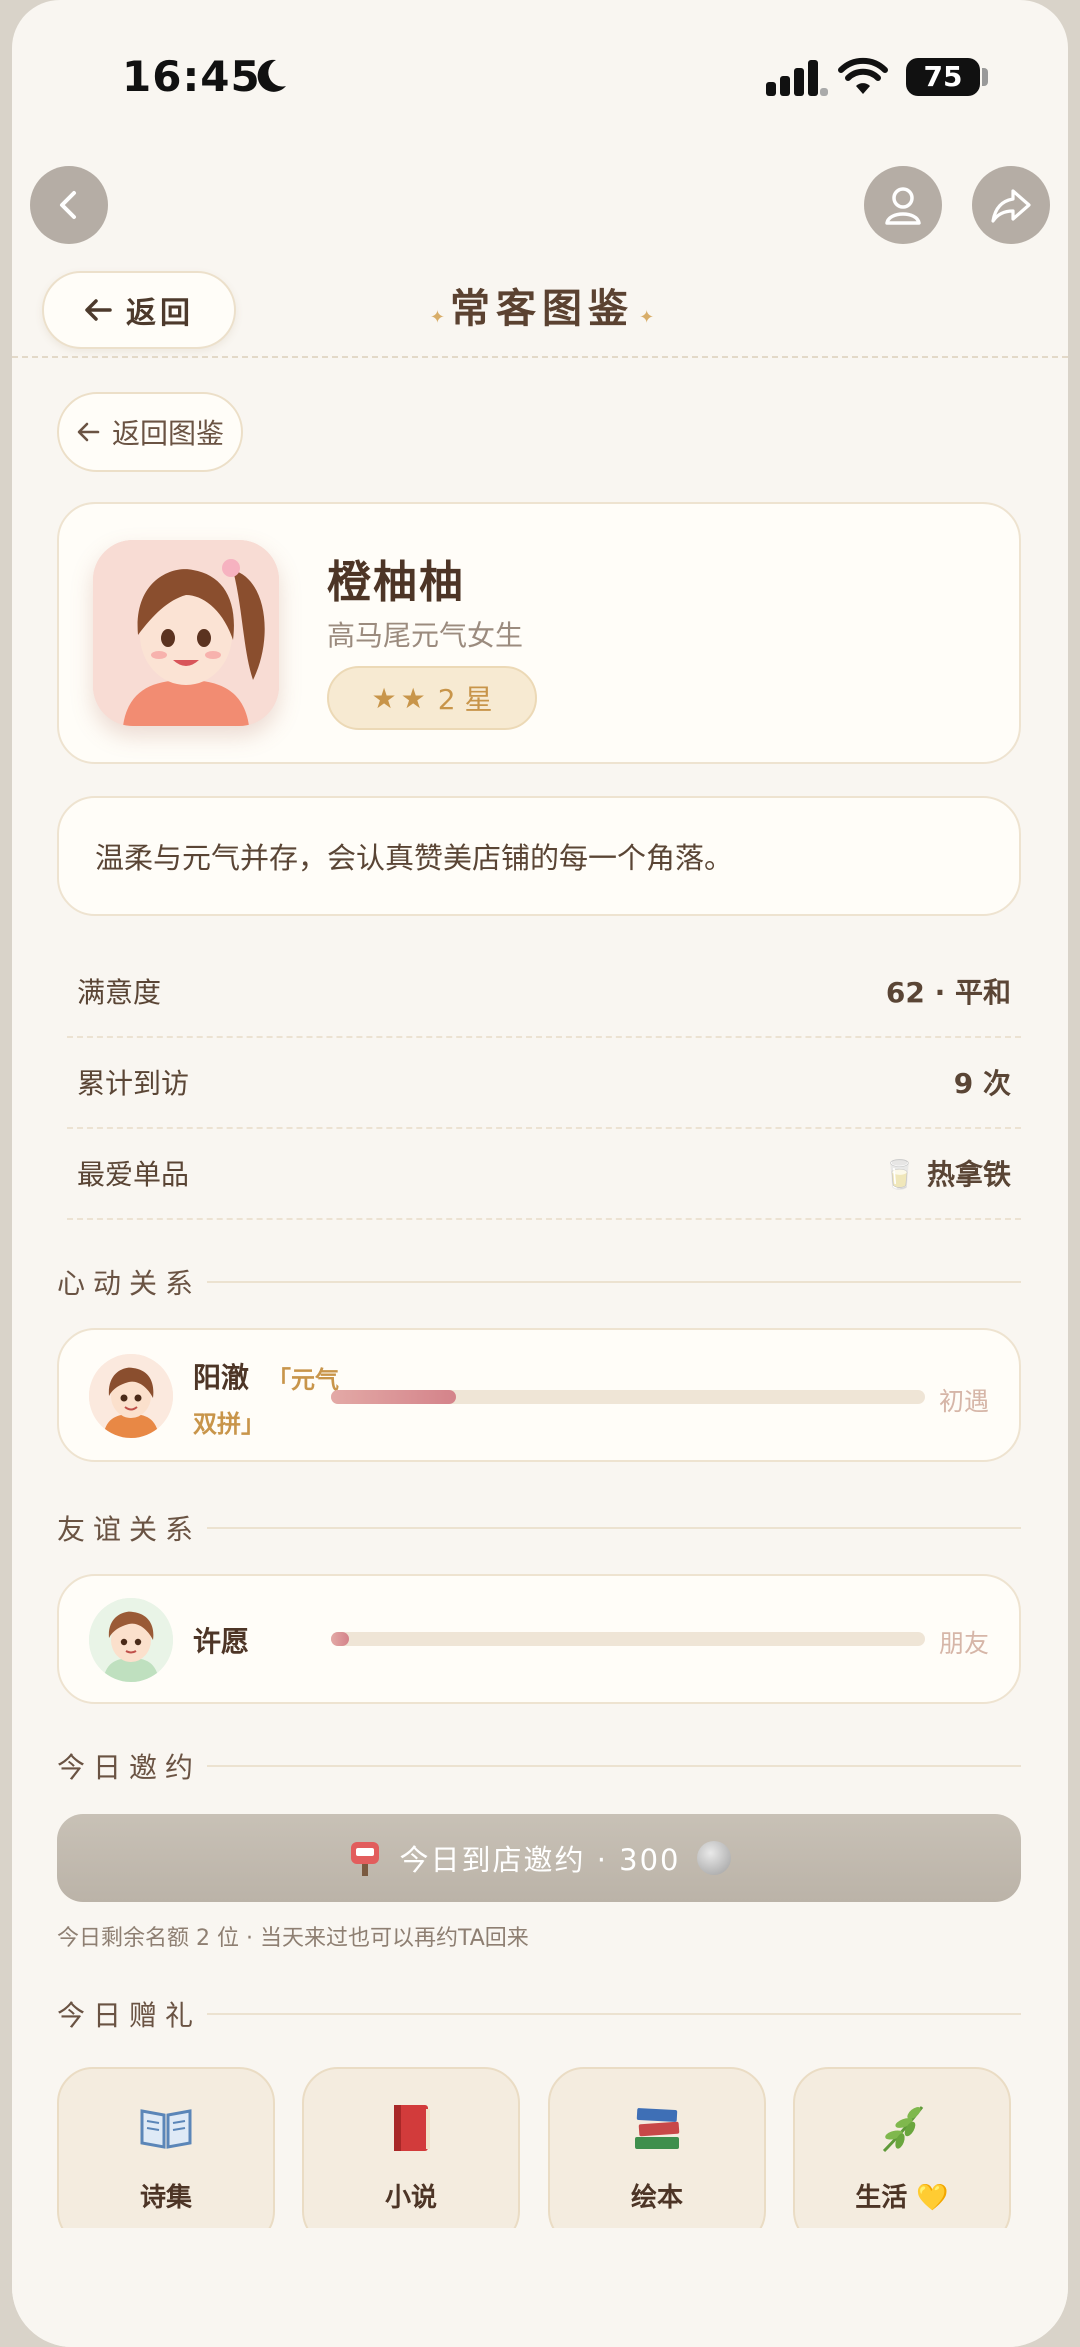 This screenshot has width=1080, height=2347. I want to click on invite-button: 今日到店邀约 · 300, so click(539, 1858).